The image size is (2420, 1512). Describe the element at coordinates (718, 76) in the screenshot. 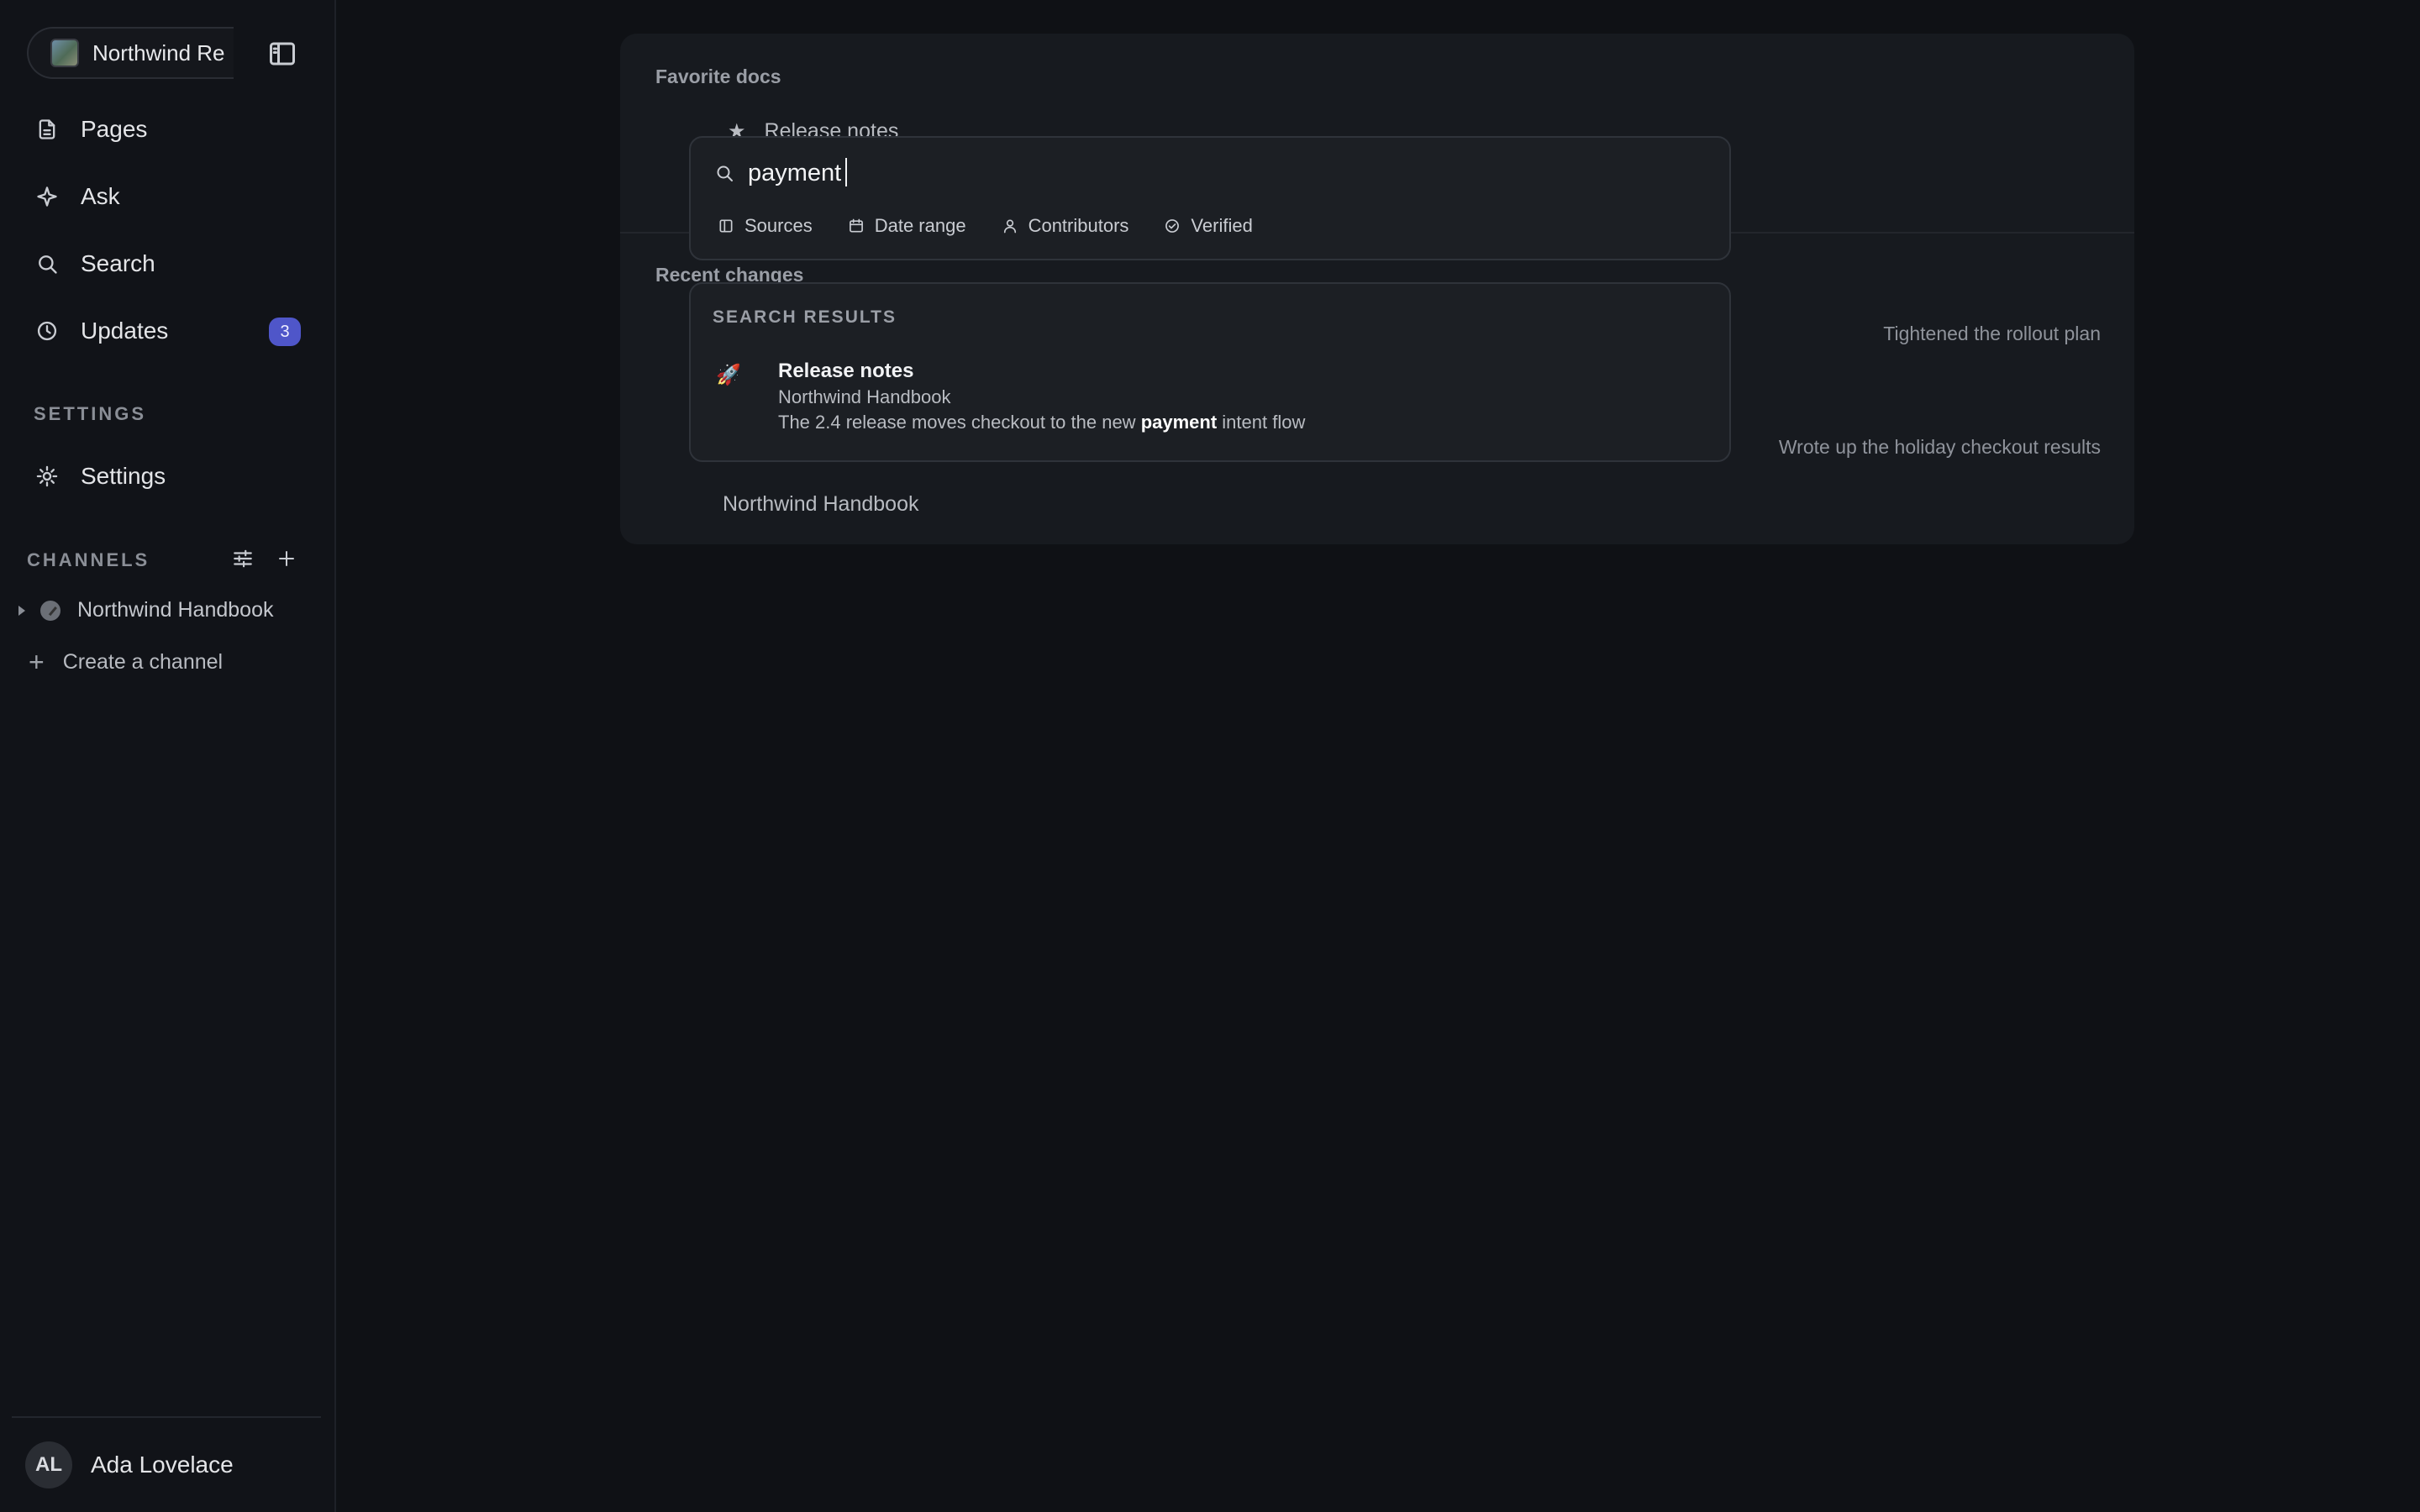

I see `favorite-docs-title: Favorite docs` at that location.